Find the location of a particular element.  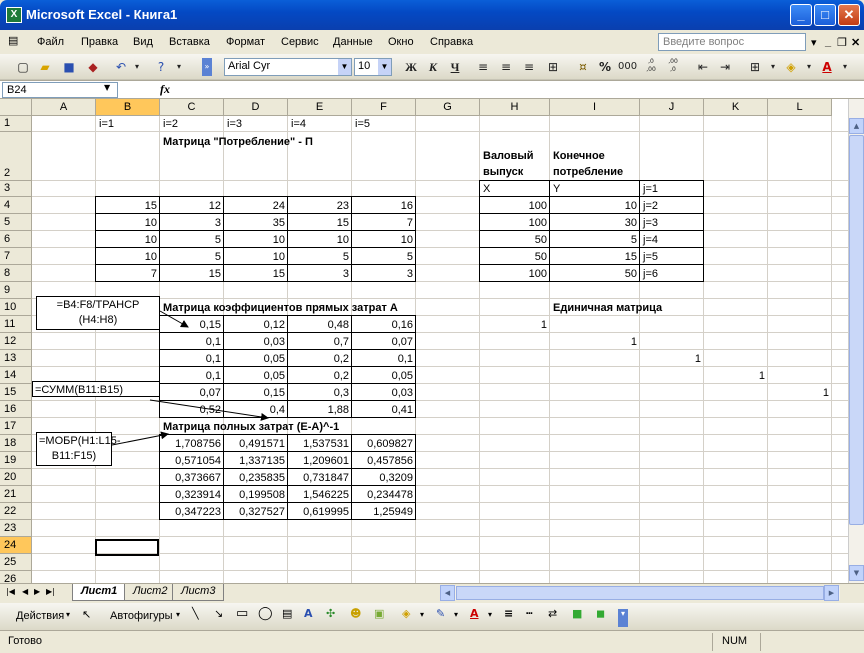

save-icon: ■ is located at coordinates (69, 67).